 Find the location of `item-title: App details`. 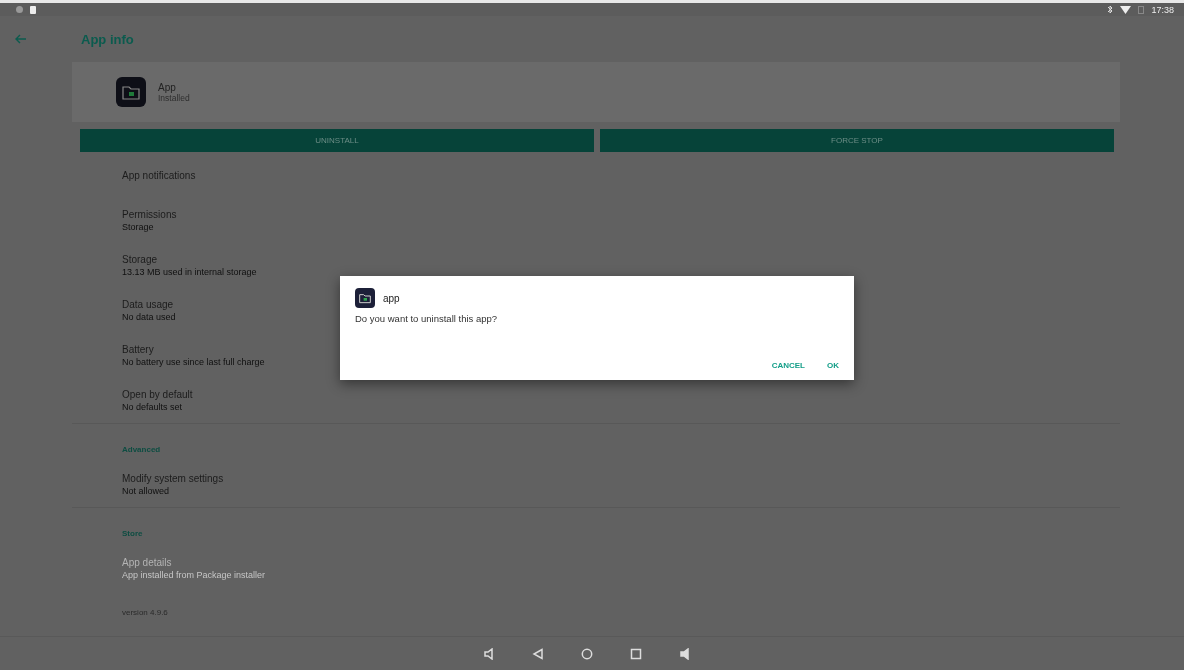

item-title: App details is located at coordinates (147, 562).